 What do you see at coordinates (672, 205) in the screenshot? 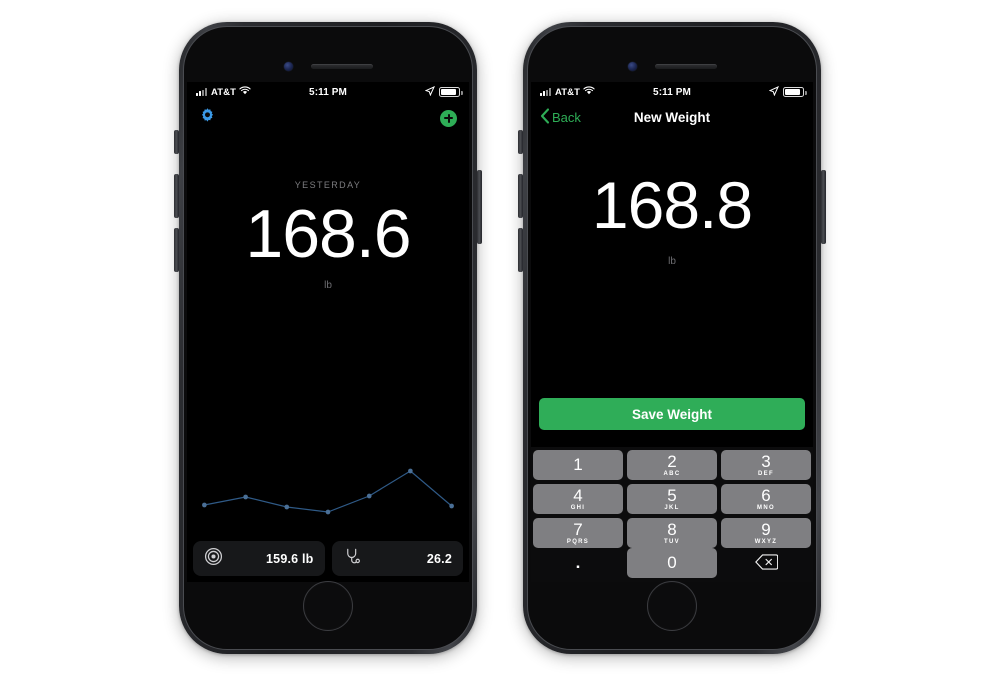
I see `new-weight-value: 168.8` at bounding box center [672, 205].